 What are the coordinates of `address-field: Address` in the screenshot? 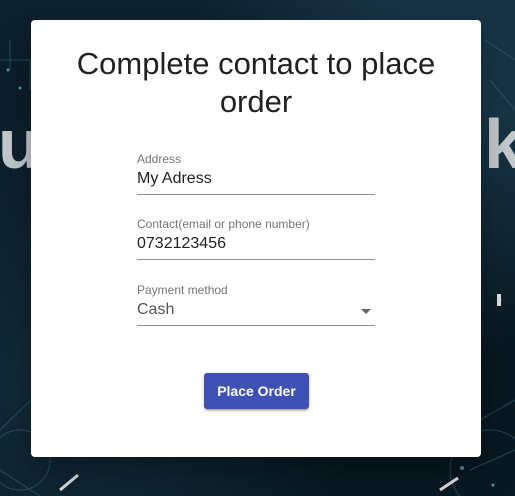 It's located at (256, 173).